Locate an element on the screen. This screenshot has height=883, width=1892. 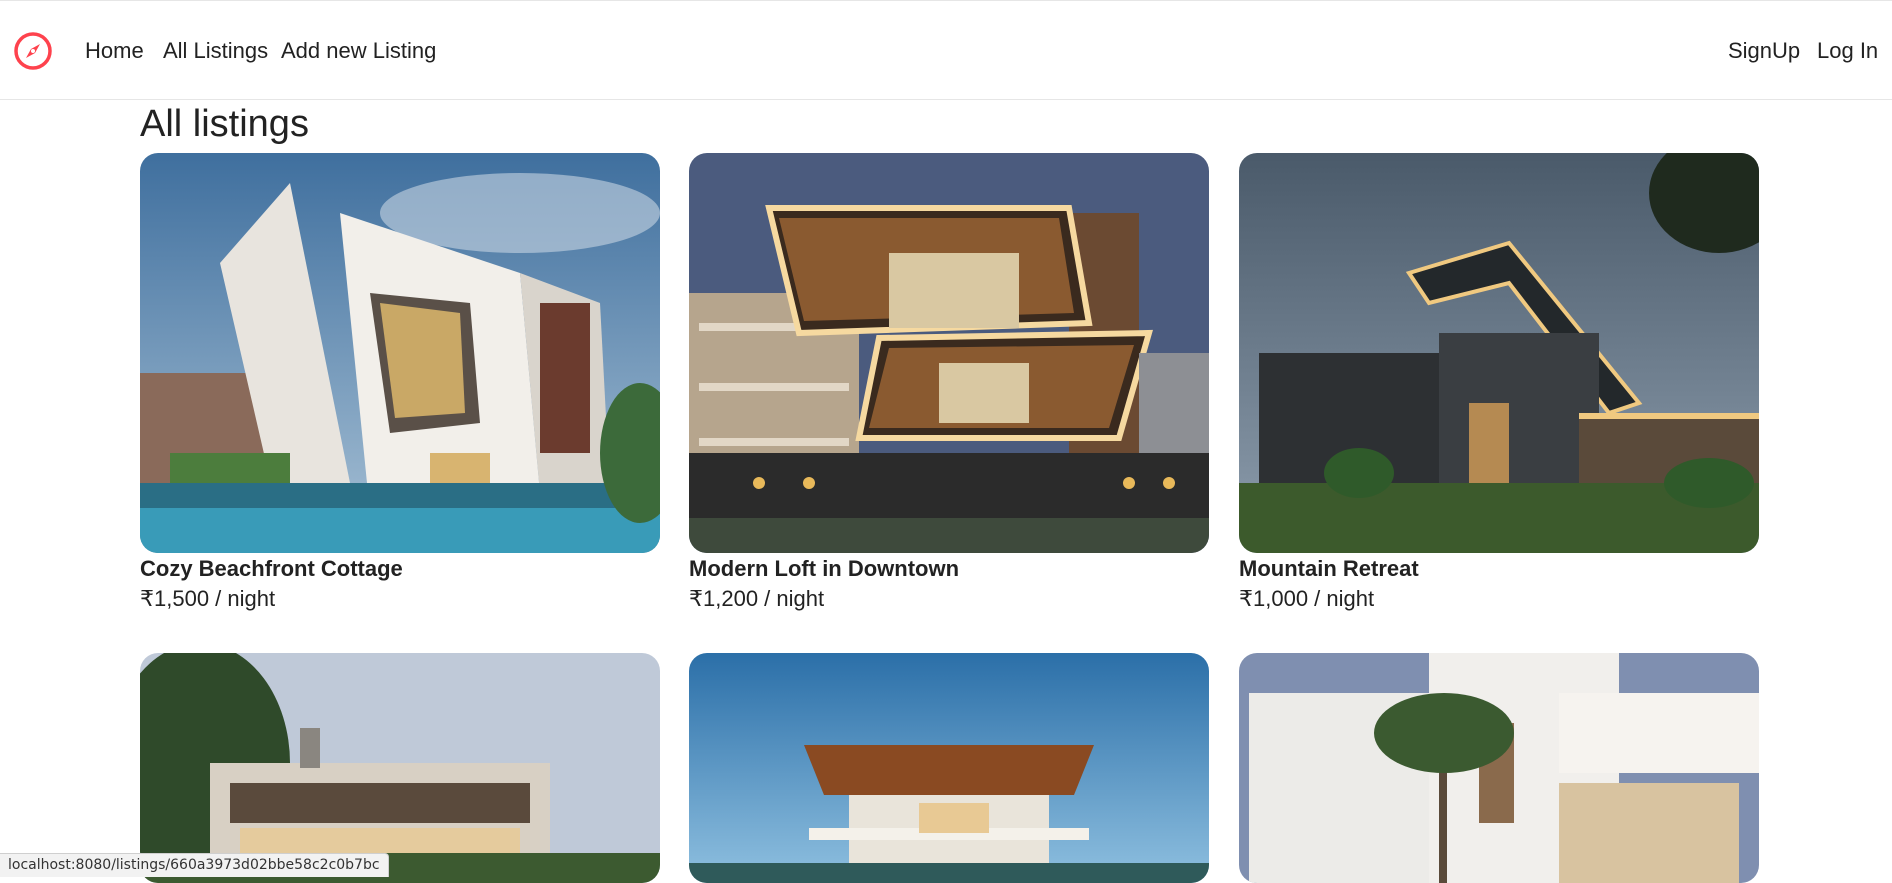
signup-link: SignUp is located at coordinates (1764, 51).